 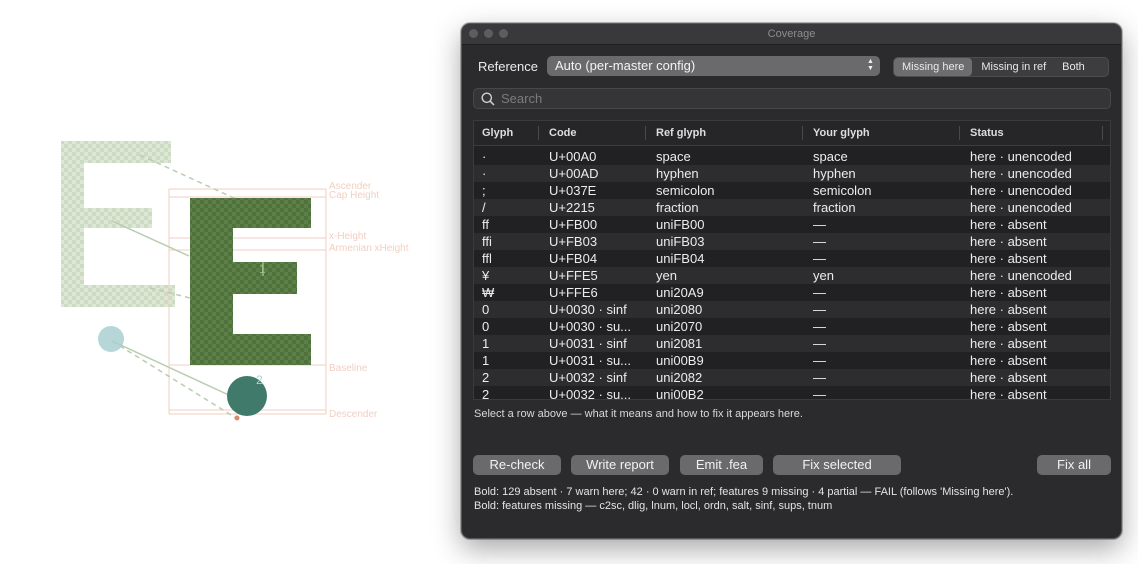 I want to click on cell-glyph: 2, so click(x=486, y=393).